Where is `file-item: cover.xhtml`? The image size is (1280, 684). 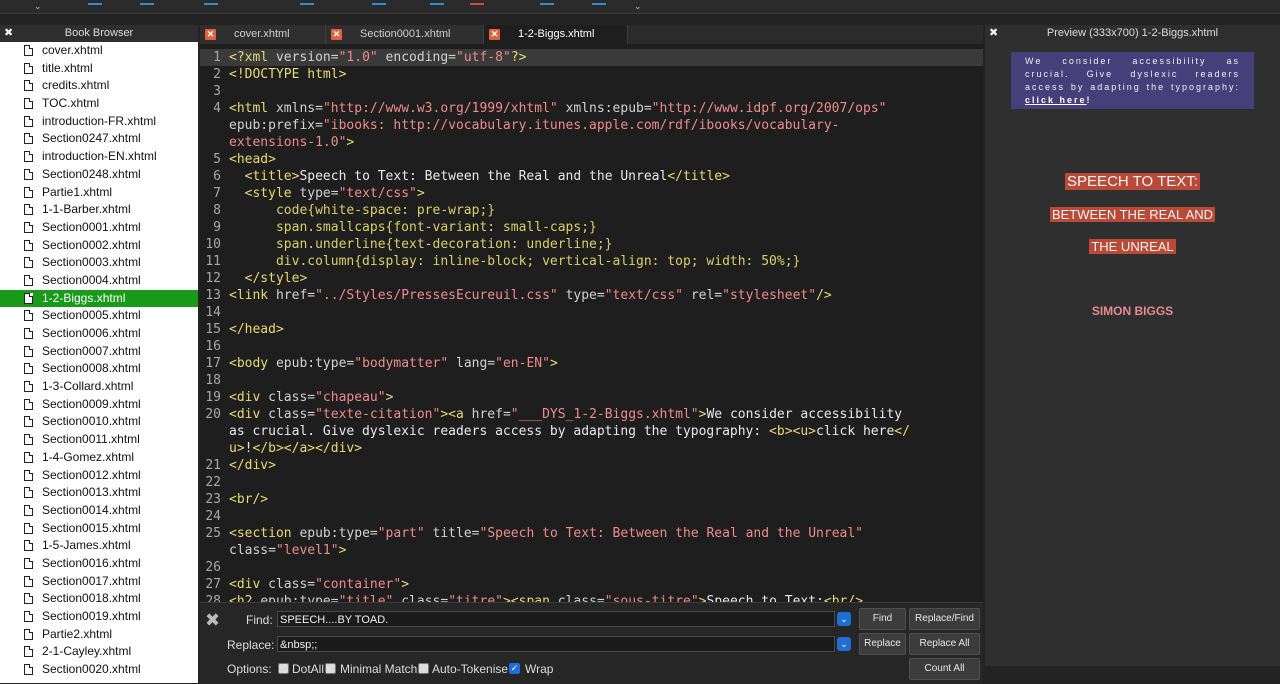 file-item: cover.xhtml is located at coordinates (99, 51).